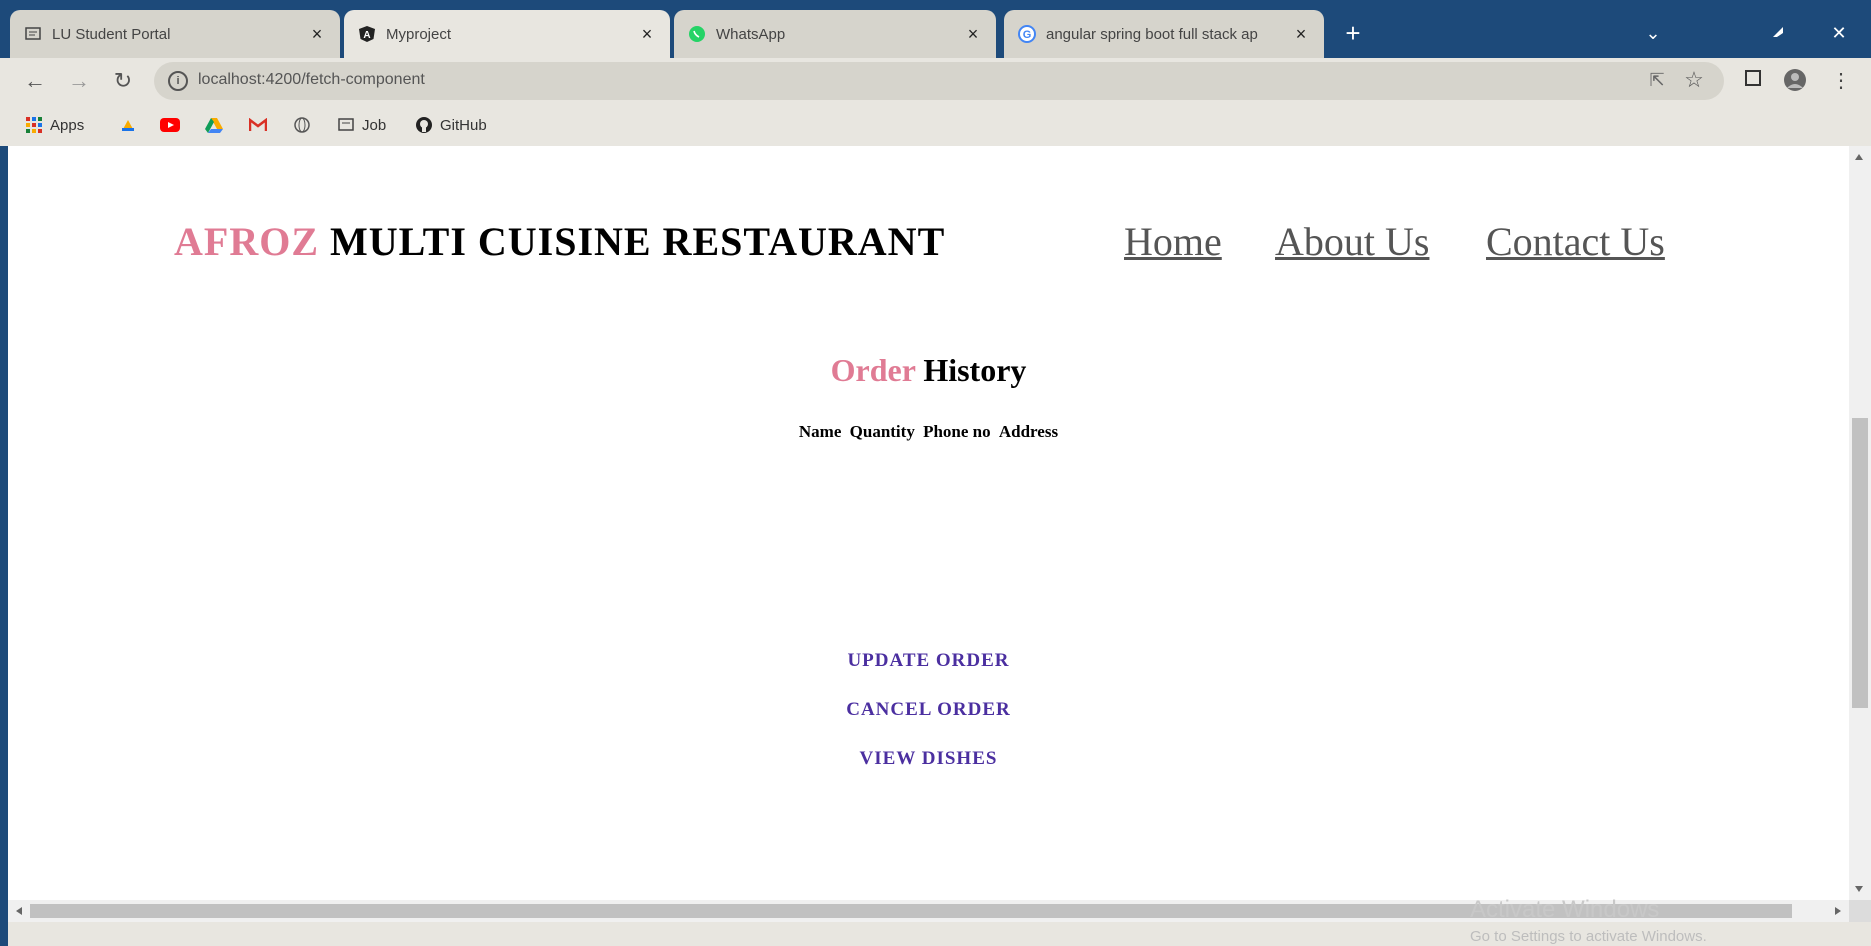  What do you see at coordinates (1575, 241) in the screenshot?
I see `nav-contact-link: Contact Us` at bounding box center [1575, 241].